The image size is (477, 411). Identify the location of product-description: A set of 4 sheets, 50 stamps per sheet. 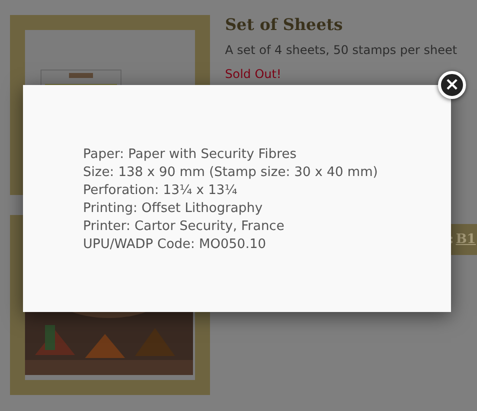
(341, 50).